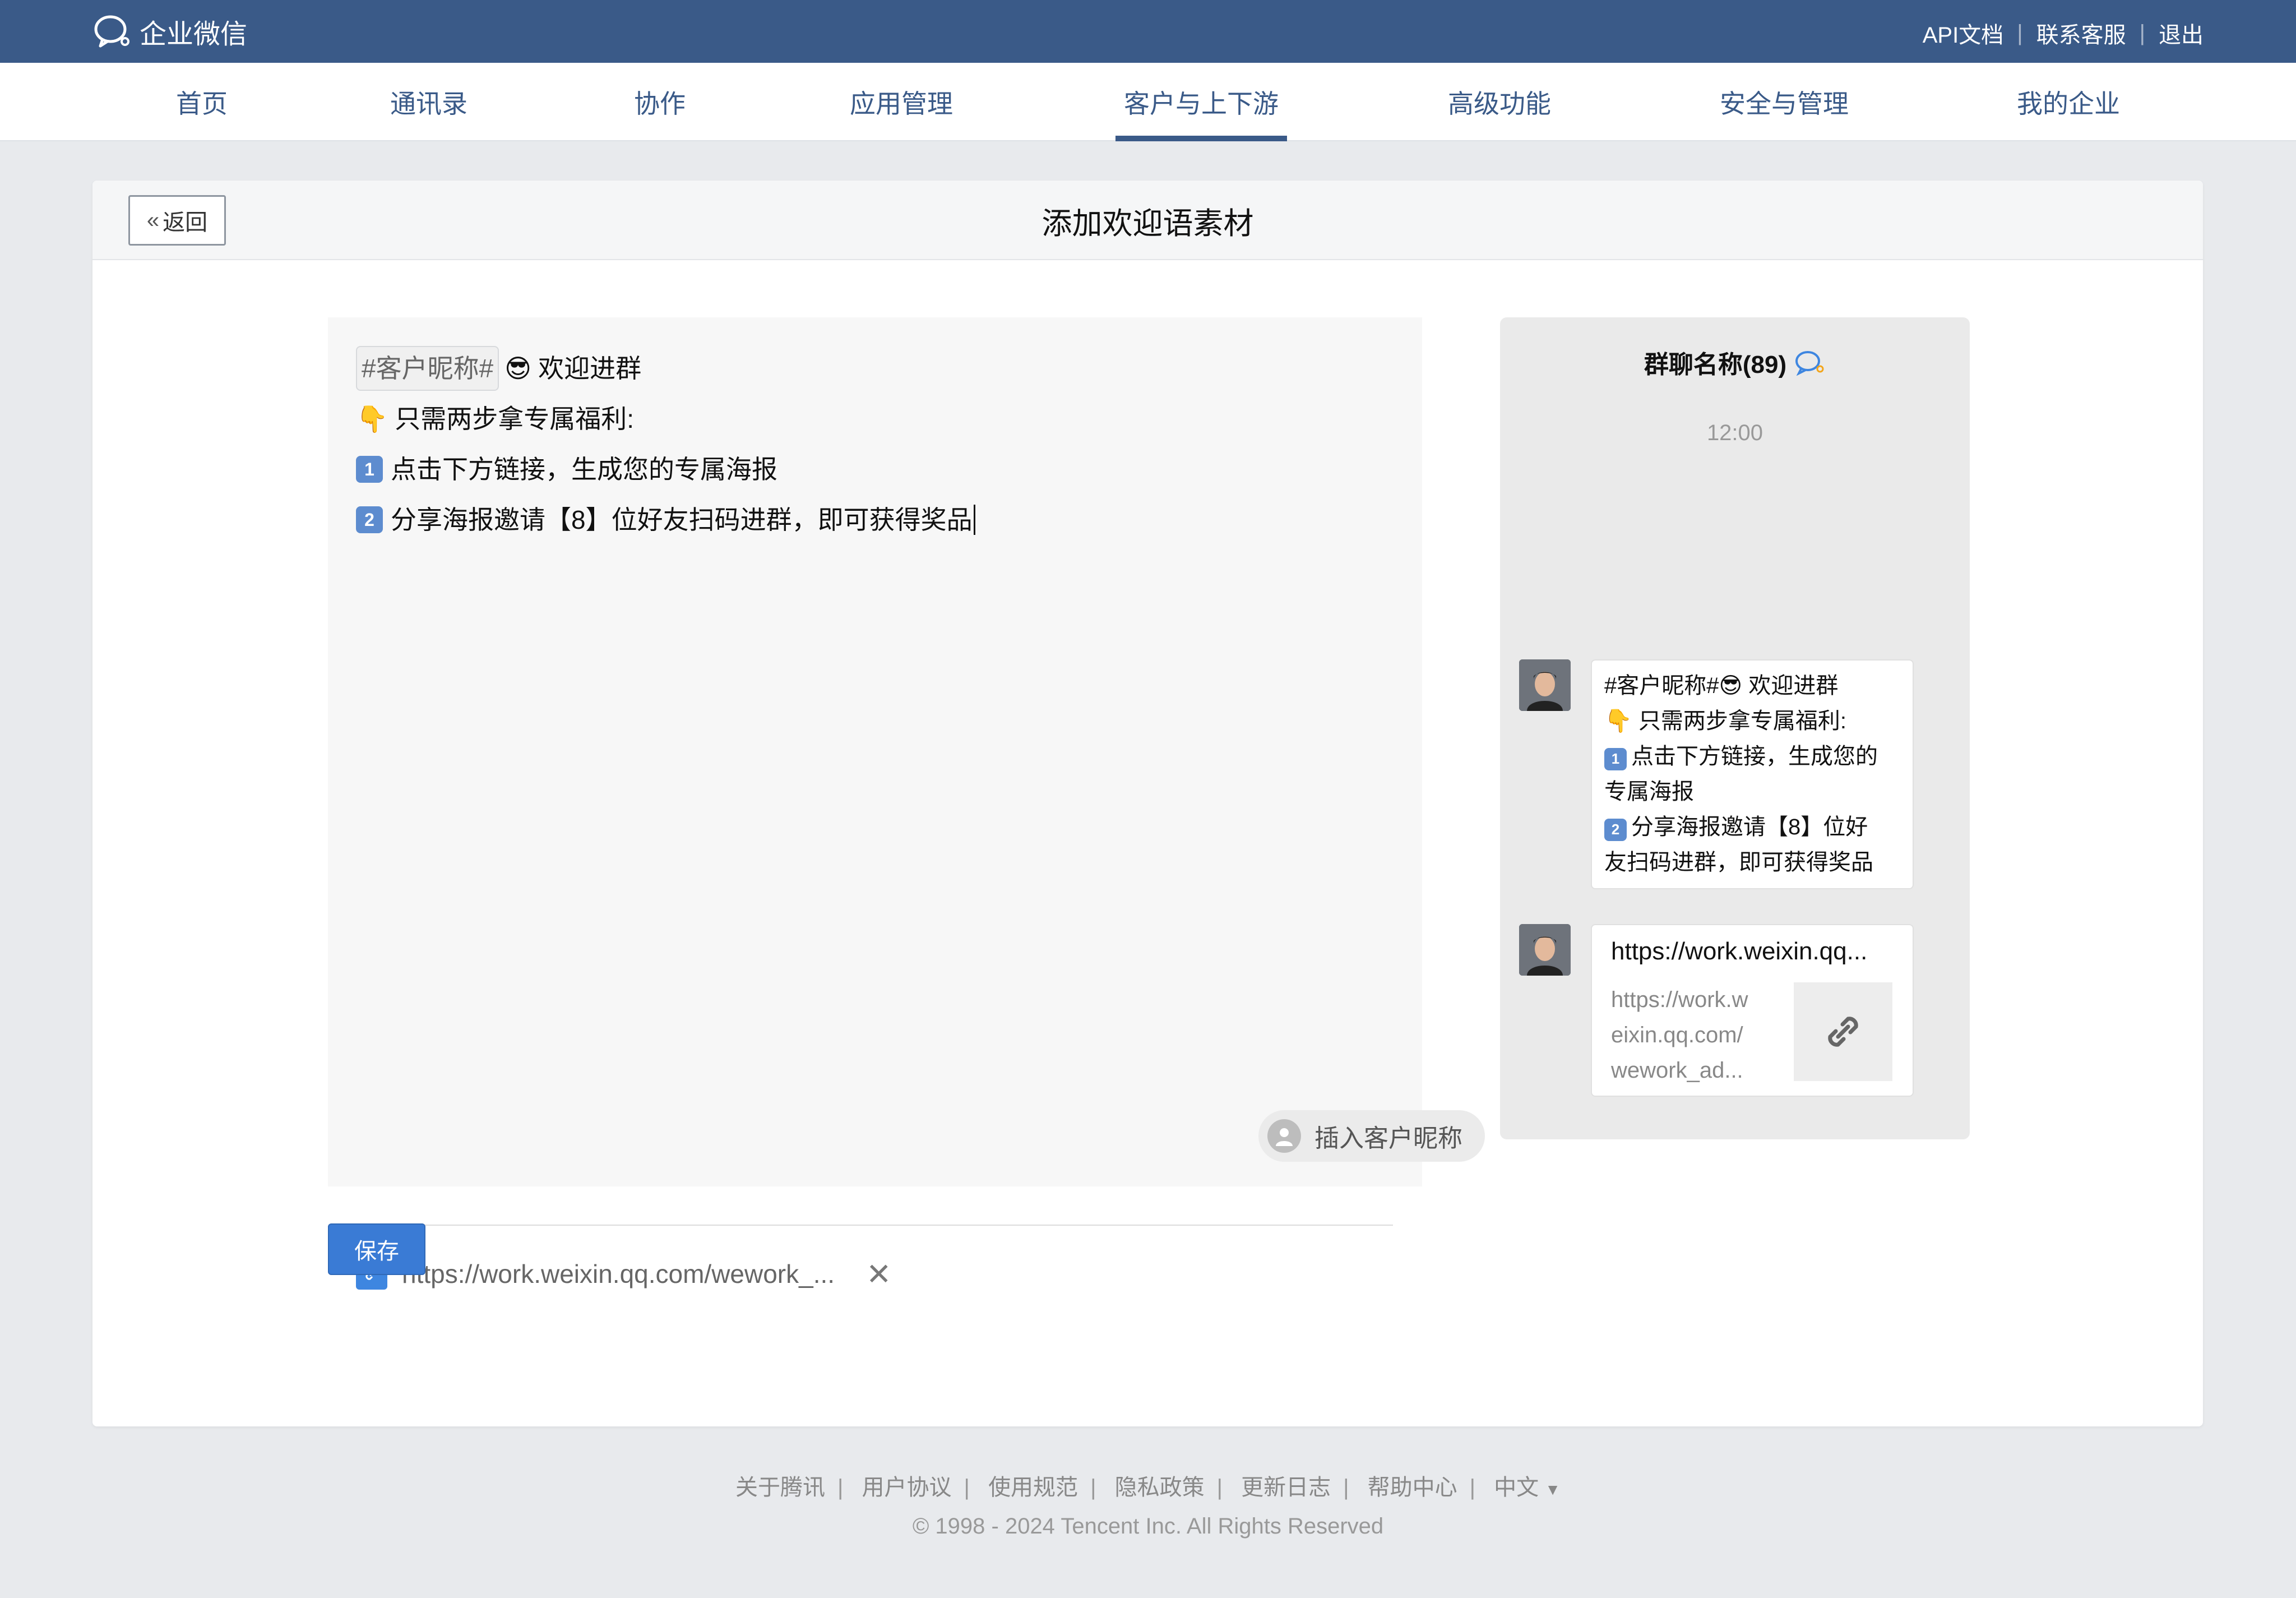  What do you see at coordinates (1679, 999) in the screenshot?
I see `link-desc-line: https://work.w` at bounding box center [1679, 999].